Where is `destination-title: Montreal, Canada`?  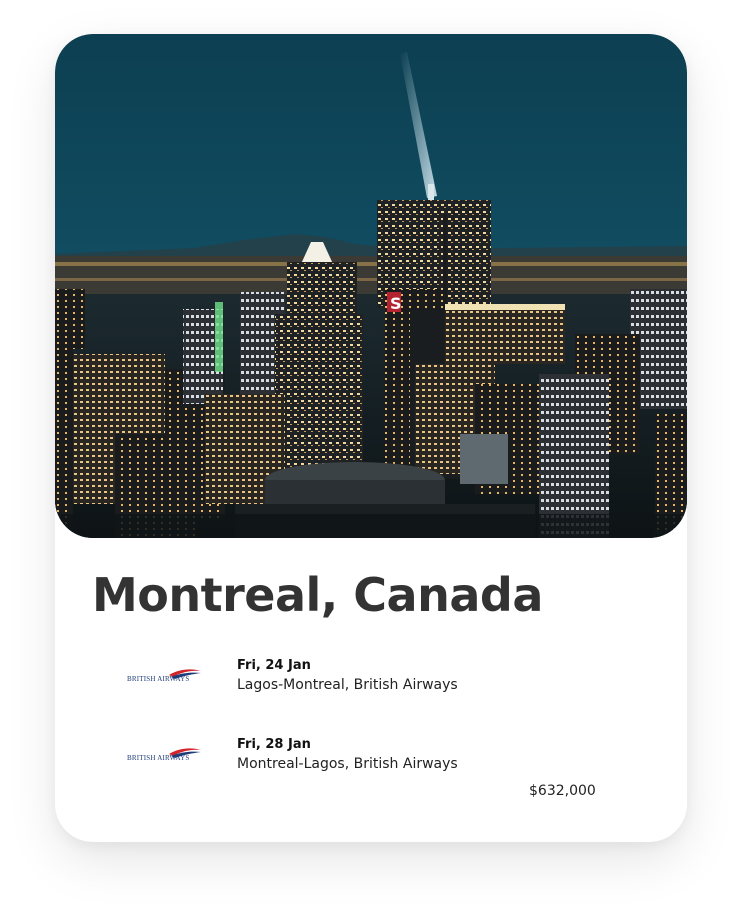 destination-title: Montreal, Canada is located at coordinates (317, 595).